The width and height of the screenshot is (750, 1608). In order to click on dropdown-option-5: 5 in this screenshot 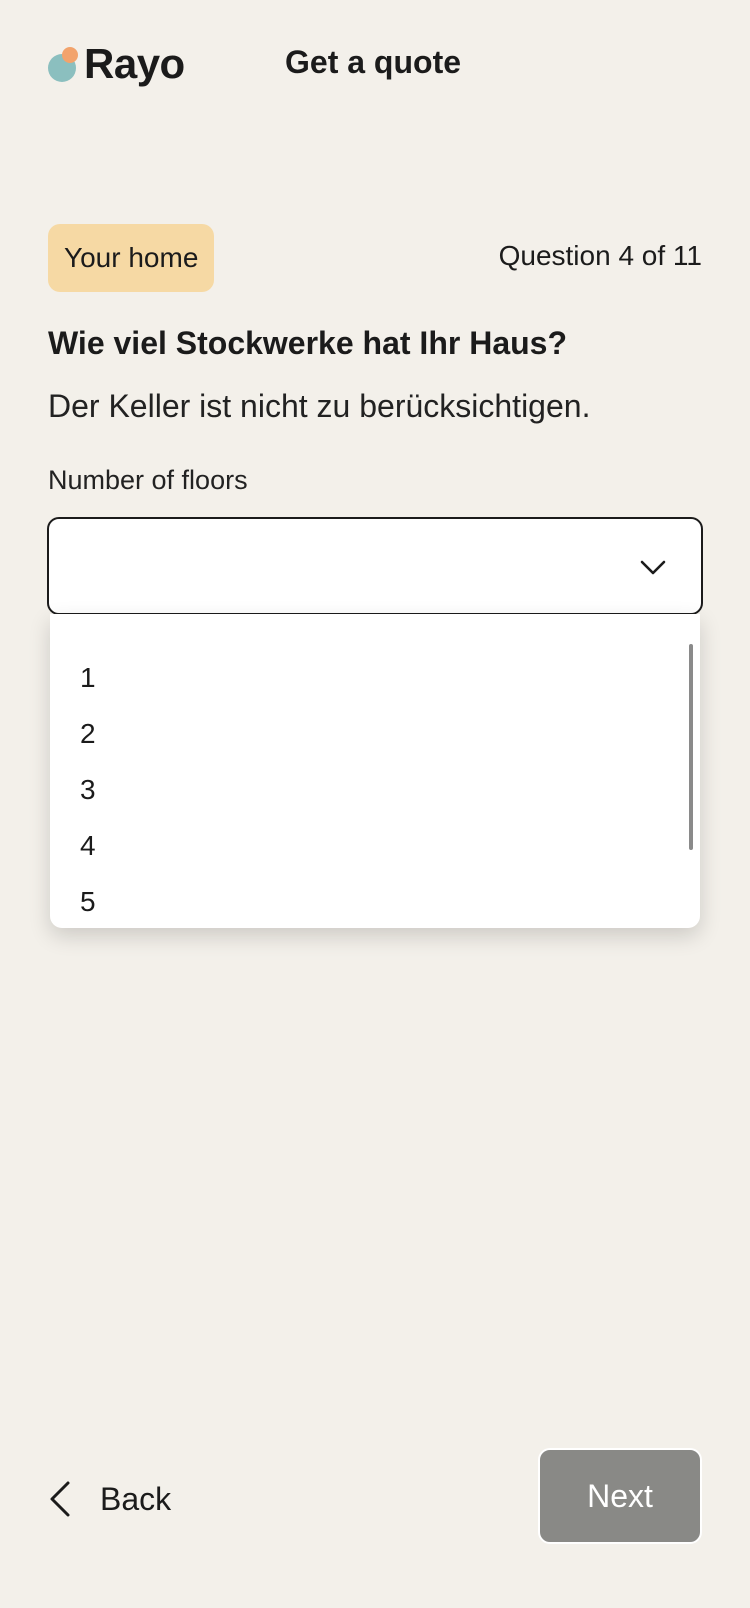, I will do `click(88, 902)`.